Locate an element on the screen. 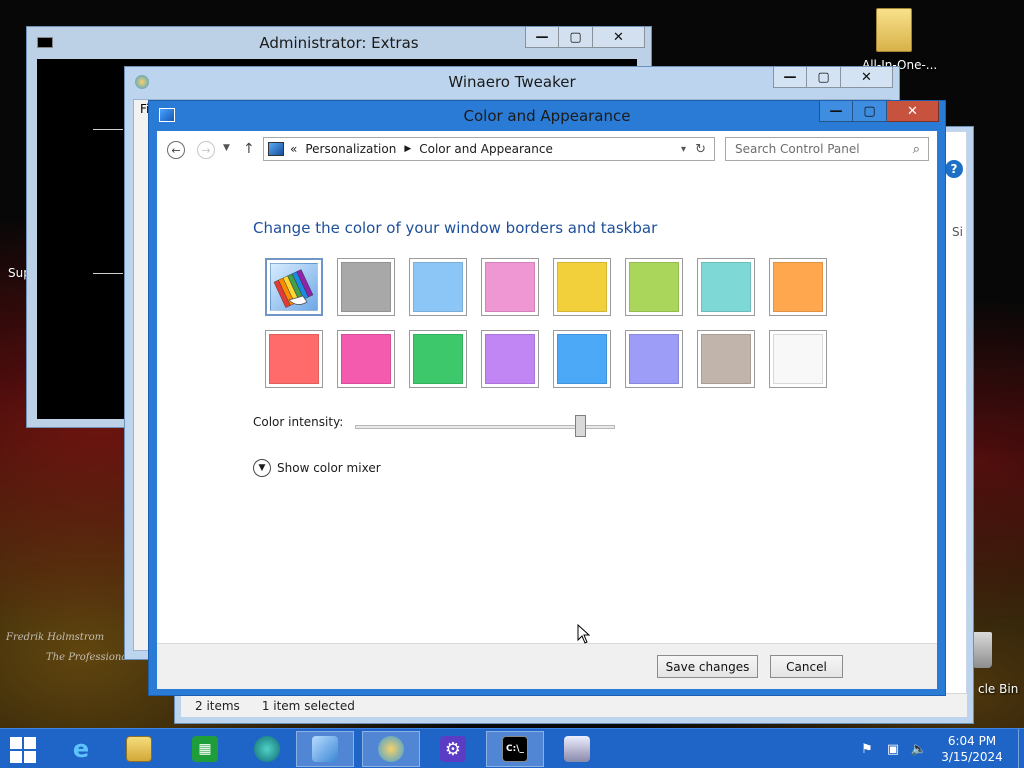  settings-icon: ⚙ is located at coordinates (453, 749).